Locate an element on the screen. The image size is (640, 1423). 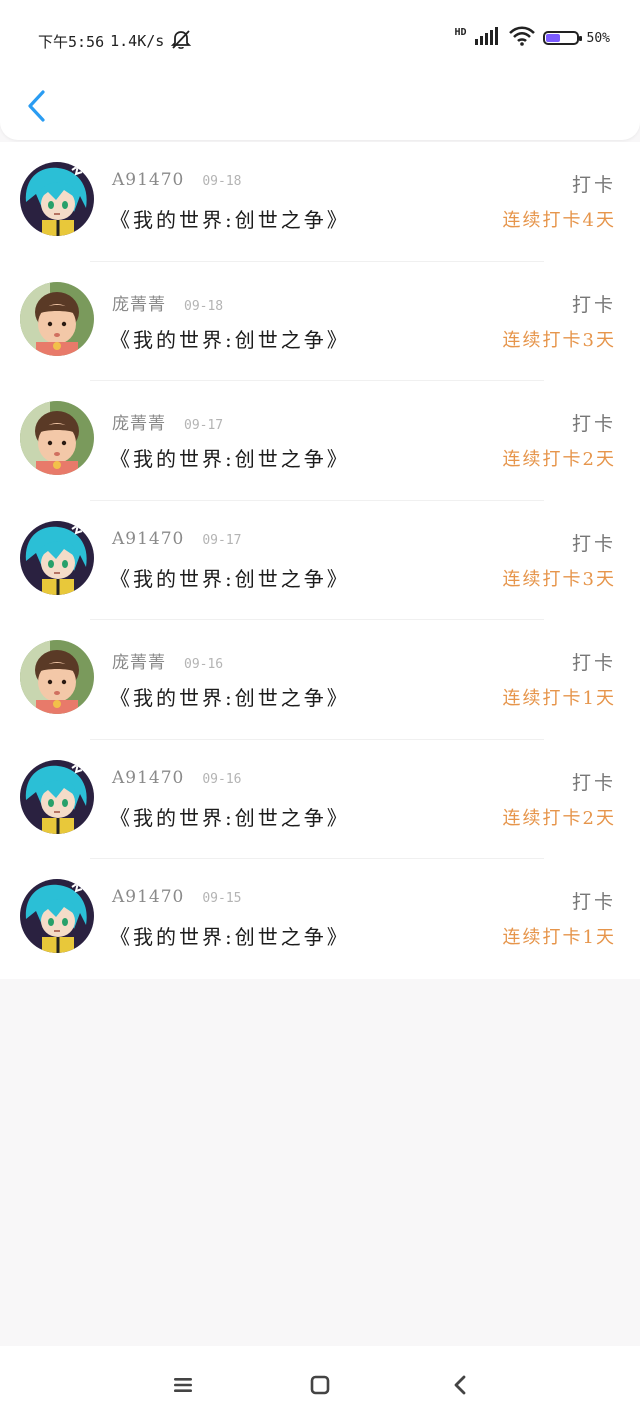
checkin-row: 庞菁菁 09-16 《我的世界:创世之争》 打卡连续打卡1天 is located at coordinates (320, 680).